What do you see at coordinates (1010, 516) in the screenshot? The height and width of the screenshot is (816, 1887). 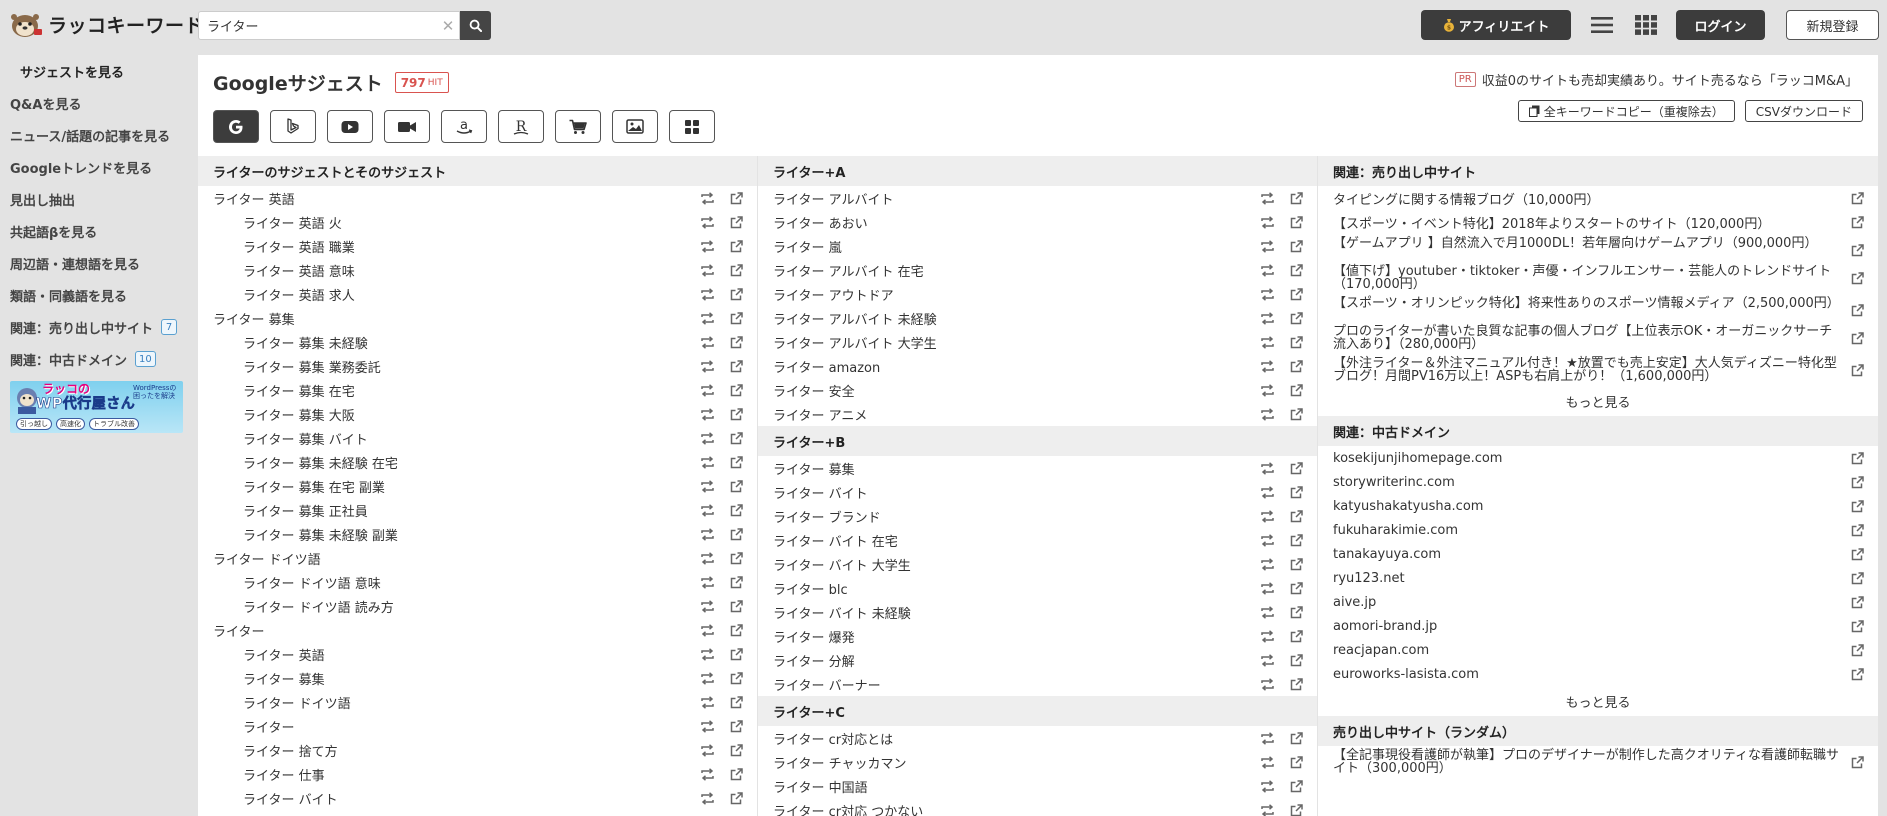 I see `keyword-link: ライター ブランド` at bounding box center [1010, 516].